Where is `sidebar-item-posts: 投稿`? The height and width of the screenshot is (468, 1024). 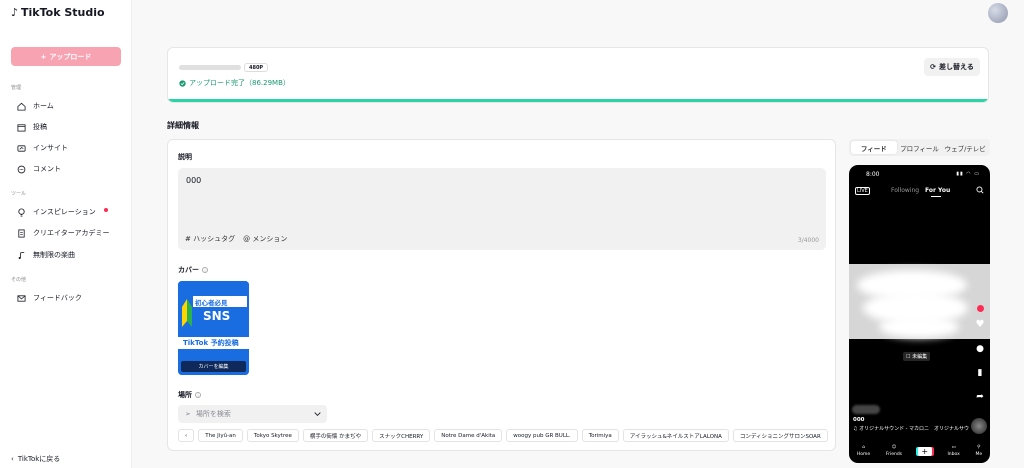 sidebar-item-posts: 投稿 is located at coordinates (32, 127).